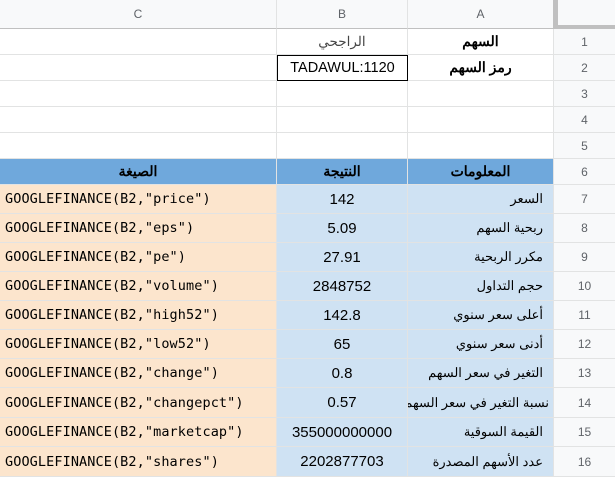 Image resolution: width=615 pixels, height=477 pixels. Describe the element at coordinates (481, 94) in the screenshot. I see `cell-a3` at that location.